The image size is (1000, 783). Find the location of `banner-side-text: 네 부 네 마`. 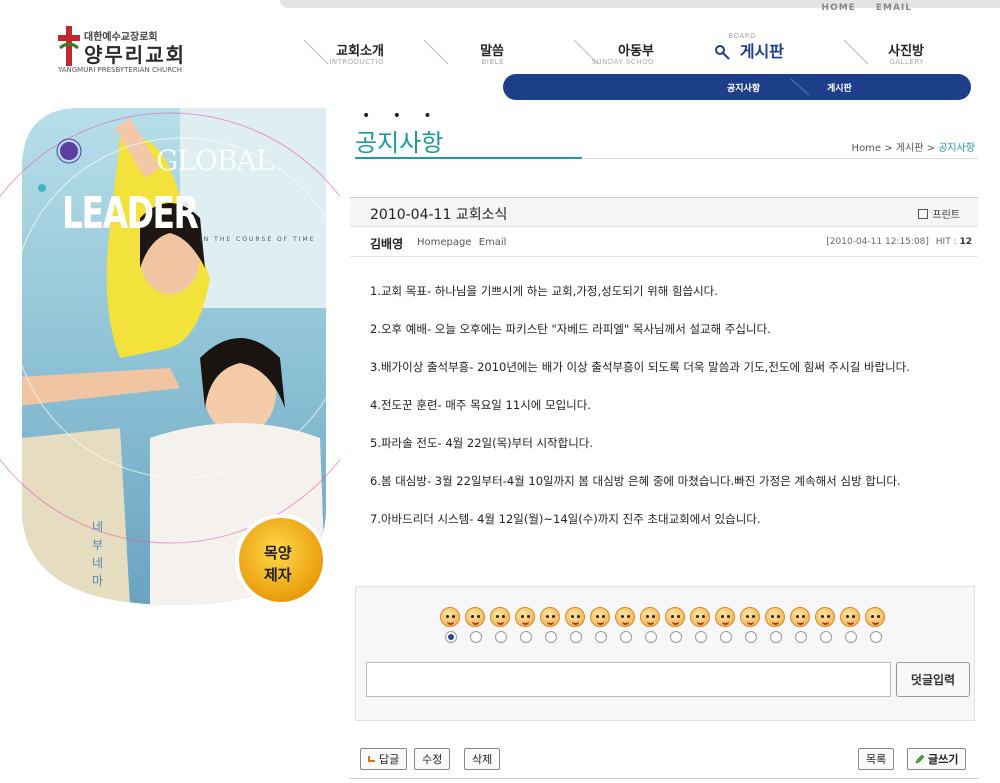

banner-side-text: 네 부 네 마 is located at coordinates (98, 554).